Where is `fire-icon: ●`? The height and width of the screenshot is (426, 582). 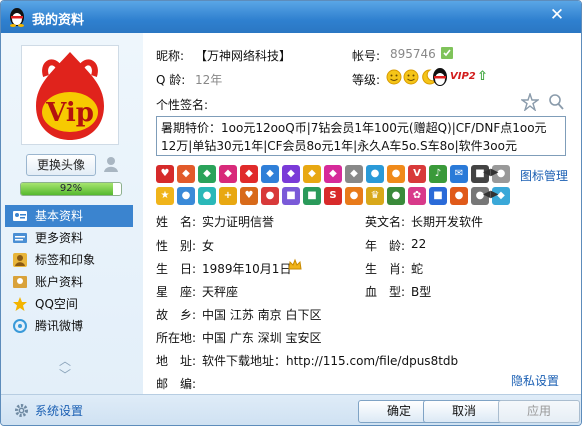
fire-icon: ● is located at coordinates (459, 196).